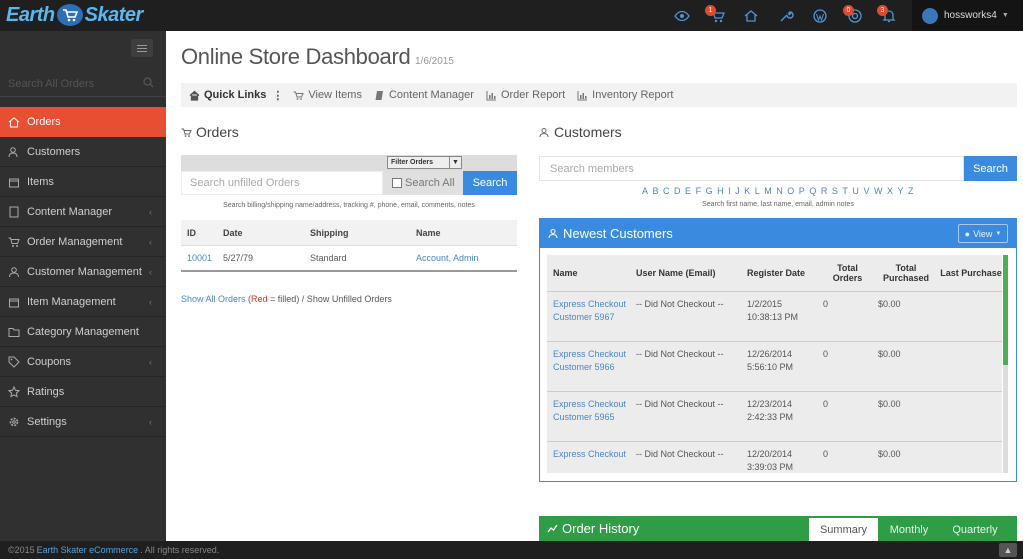 This screenshot has width=1023, height=559. What do you see at coordinates (747, 191) in the screenshot?
I see `alpha-link: K` at bounding box center [747, 191].